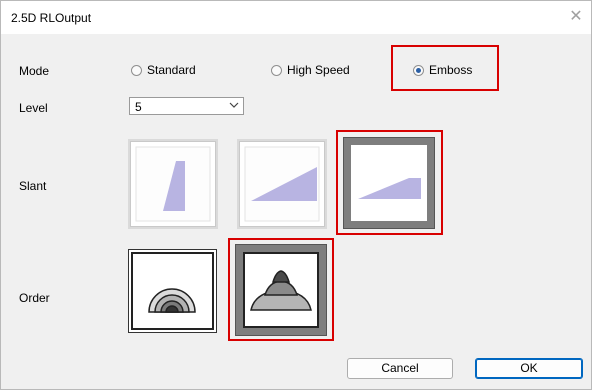  I want to click on radio-standard-label: Standard, so click(171, 70).